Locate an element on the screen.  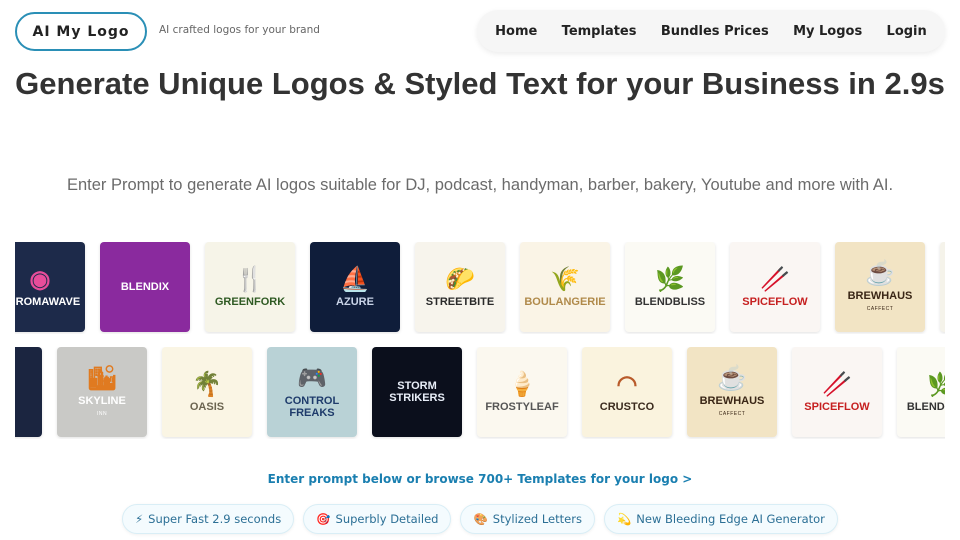
logo-template-tile: ⛵ AZURE is located at coordinates (355, 287).